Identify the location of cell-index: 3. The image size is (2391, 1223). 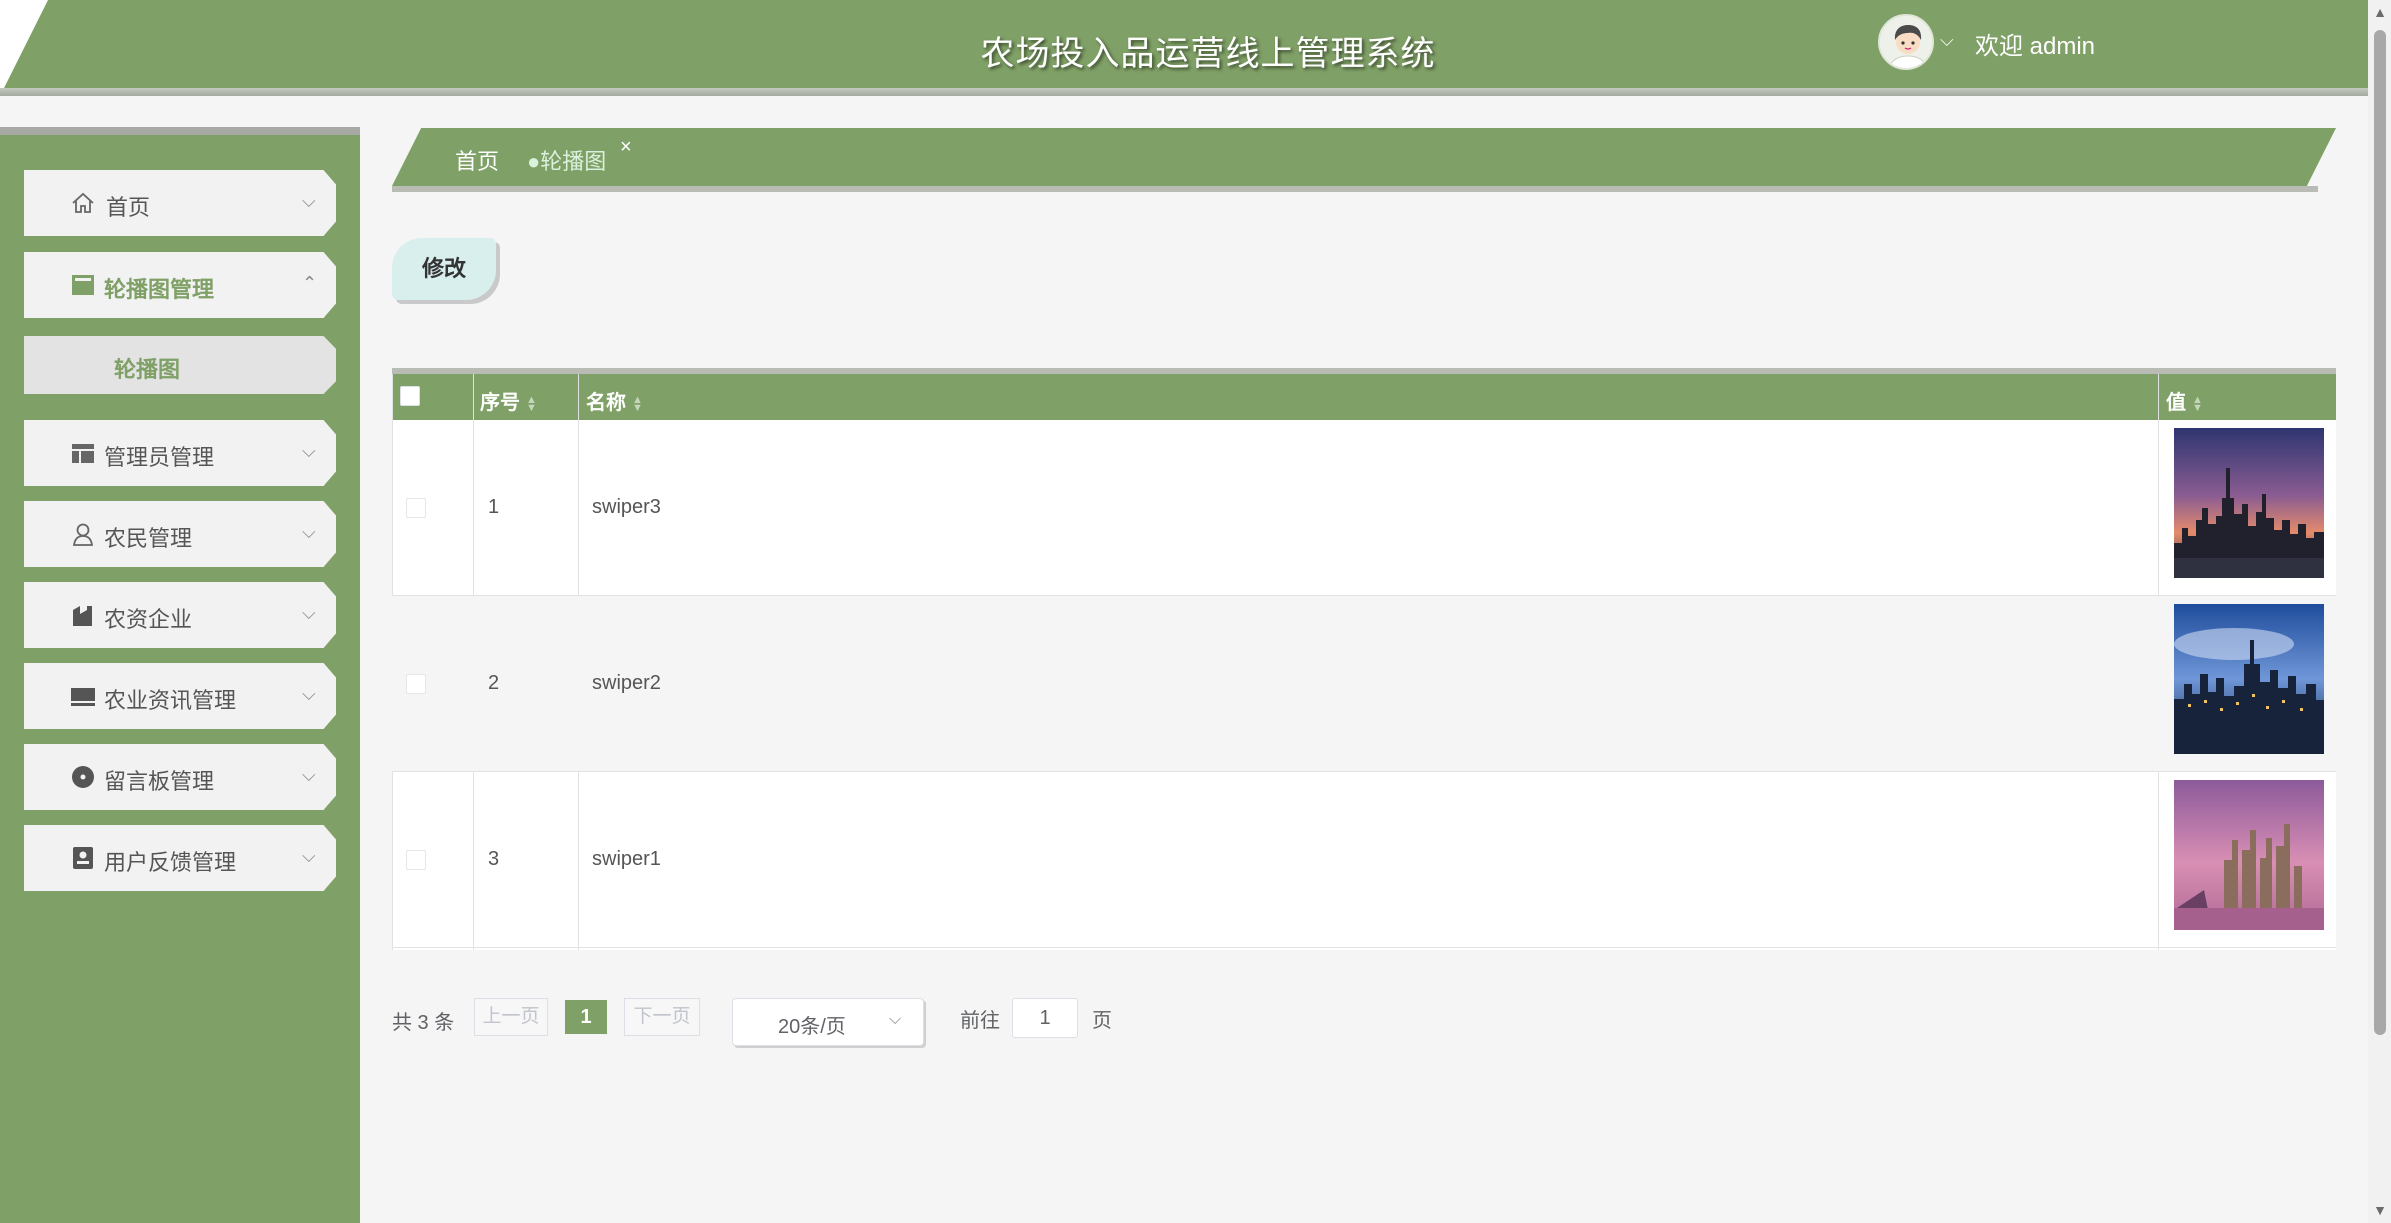
(494, 859).